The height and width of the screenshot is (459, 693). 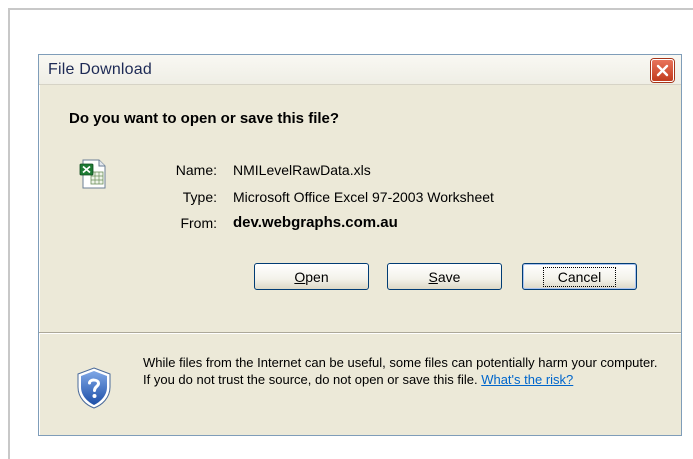 I want to click on dialog-question: Do you want to open or save this file?, so click(x=204, y=118).